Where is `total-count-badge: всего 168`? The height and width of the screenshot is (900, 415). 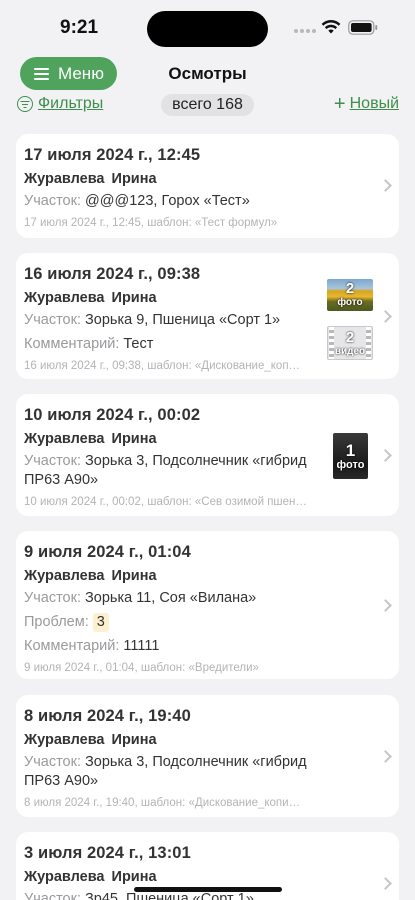
total-count-badge: всего 168 is located at coordinates (207, 105).